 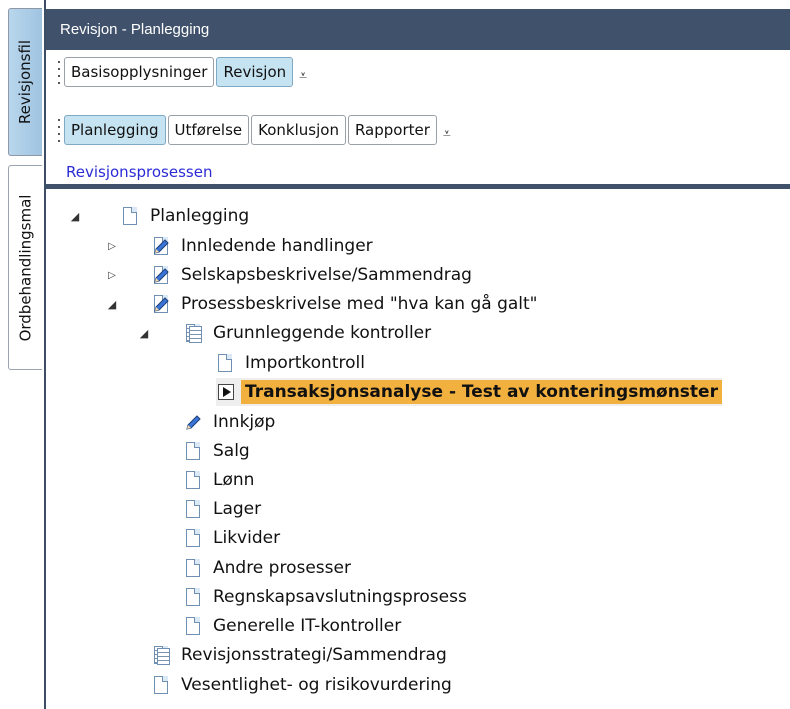 I want to click on tree-item: ◢ Planlegging, so click(x=162, y=216).